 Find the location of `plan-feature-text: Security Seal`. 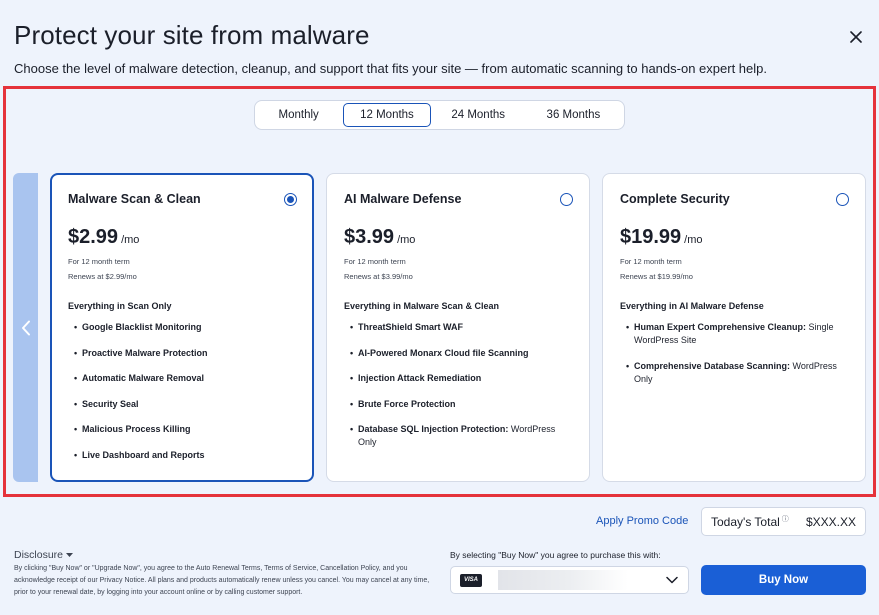

plan-feature-text: Security Seal is located at coordinates (110, 404).